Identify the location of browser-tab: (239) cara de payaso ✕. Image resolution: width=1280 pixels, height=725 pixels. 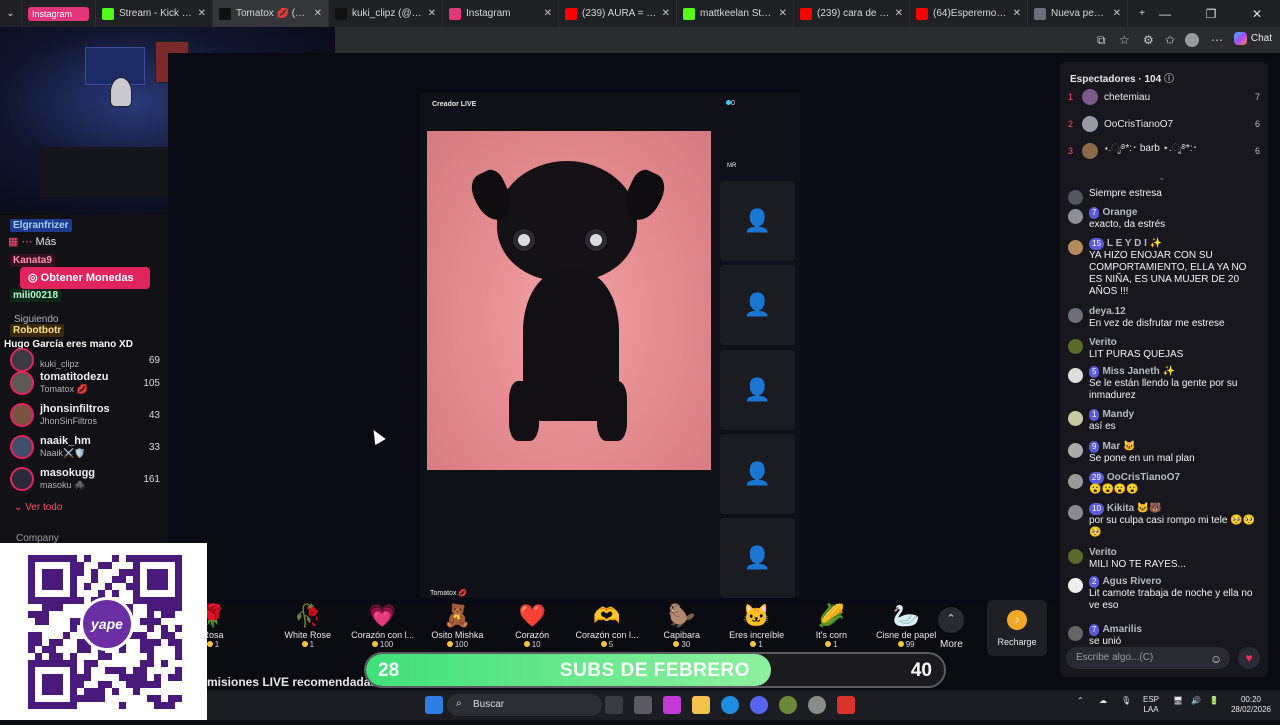
(852, 13).